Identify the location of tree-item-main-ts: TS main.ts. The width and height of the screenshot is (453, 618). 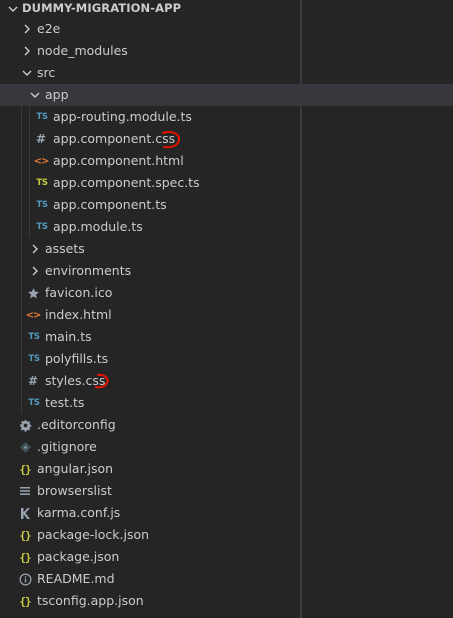
(226, 337).